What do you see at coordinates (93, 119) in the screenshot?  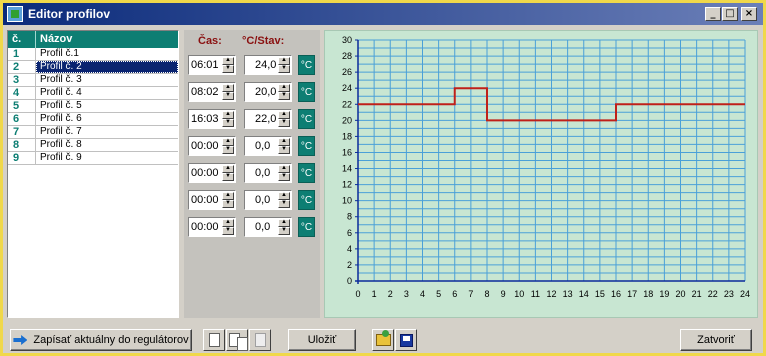 I see `list-item: 6 Profil č. 6` at bounding box center [93, 119].